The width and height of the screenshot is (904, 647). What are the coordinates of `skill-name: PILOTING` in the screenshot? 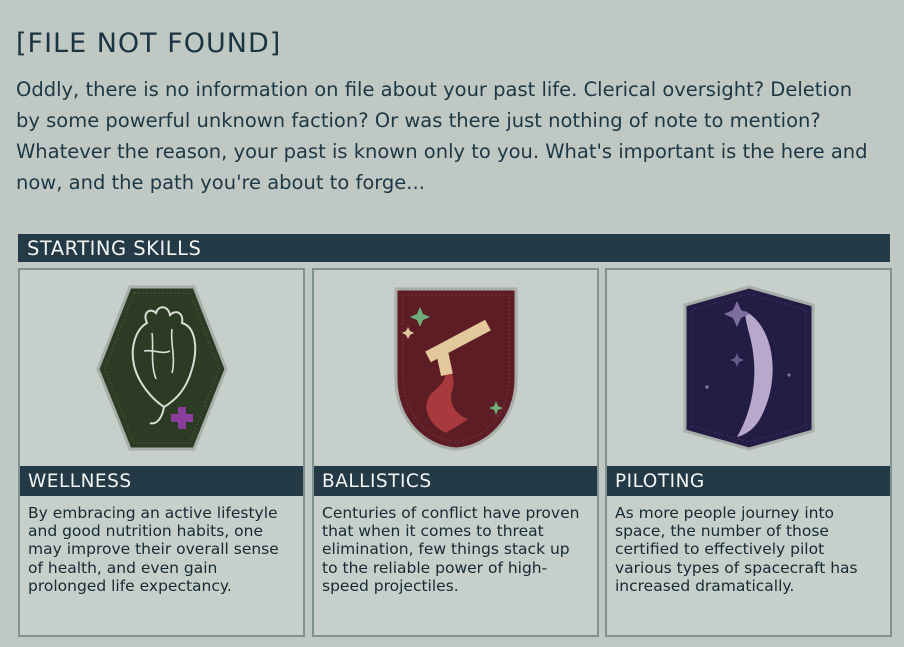 It's located at (748, 481).